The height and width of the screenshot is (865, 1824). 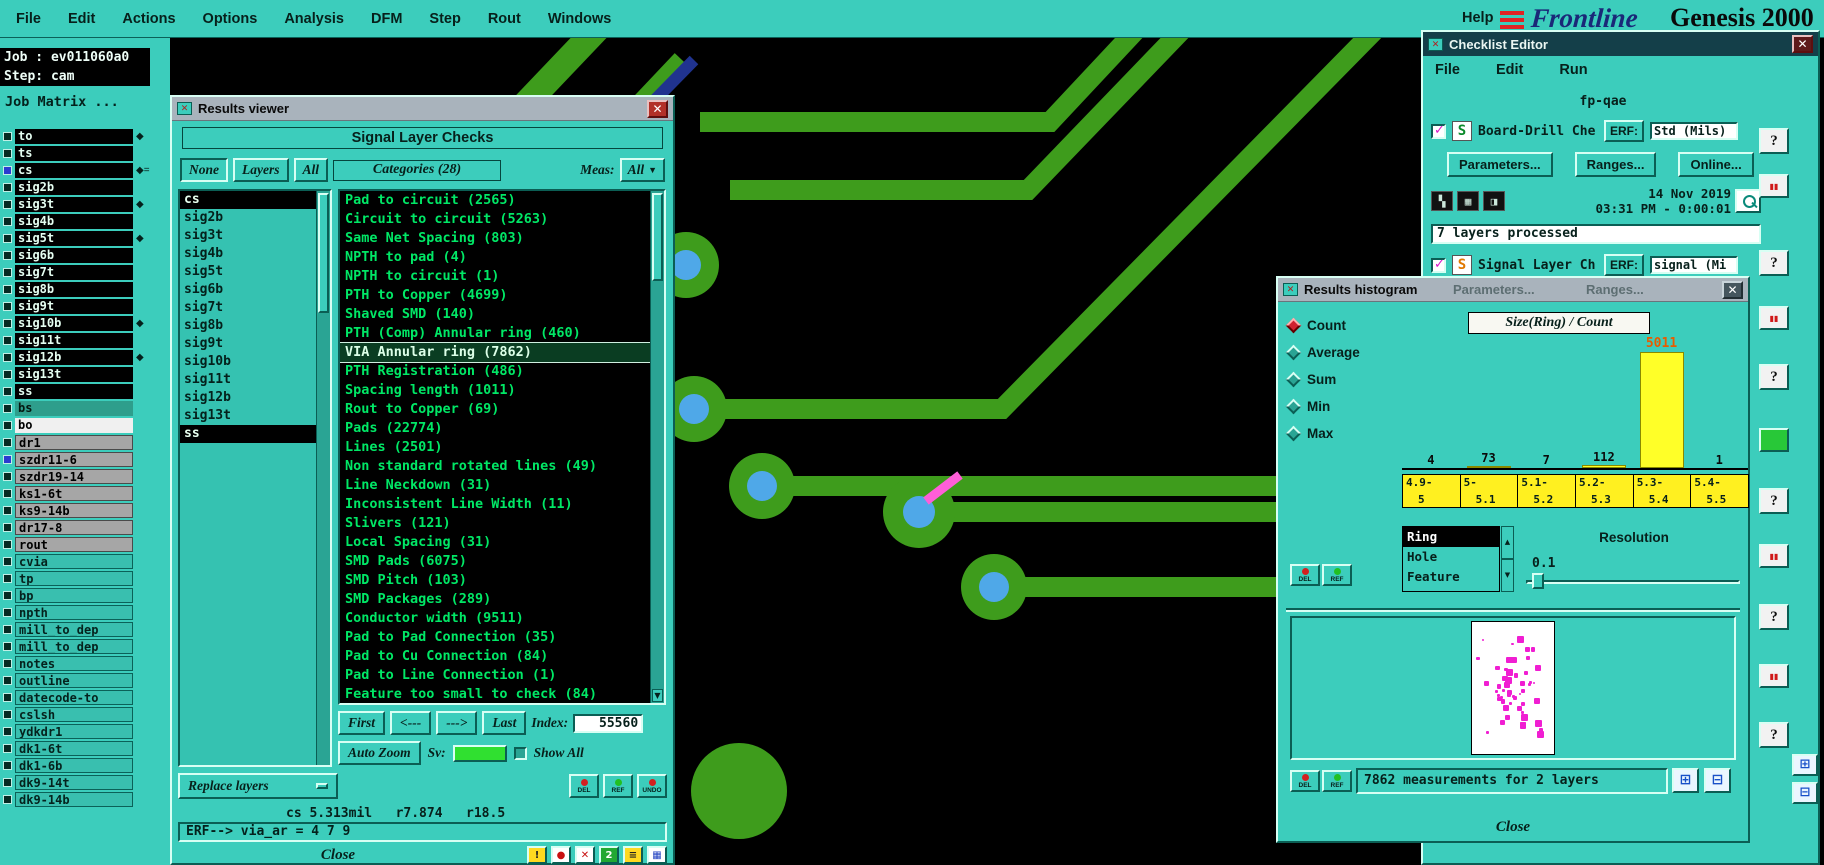 What do you see at coordinates (495, 390) in the screenshot?
I see `category-item: Spacing length (1011)` at bounding box center [495, 390].